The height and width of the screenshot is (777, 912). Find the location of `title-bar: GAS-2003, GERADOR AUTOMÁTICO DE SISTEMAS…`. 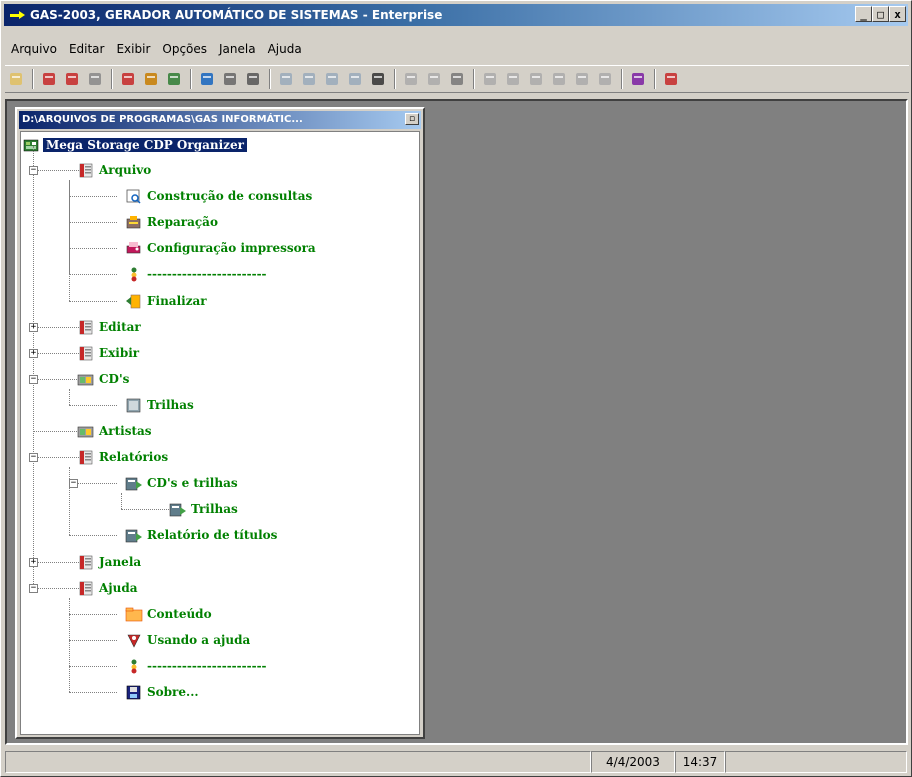

title-bar: GAS-2003, GERADOR AUTOMÁTICO DE SISTEMAS… is located at coordinates (456, 15).